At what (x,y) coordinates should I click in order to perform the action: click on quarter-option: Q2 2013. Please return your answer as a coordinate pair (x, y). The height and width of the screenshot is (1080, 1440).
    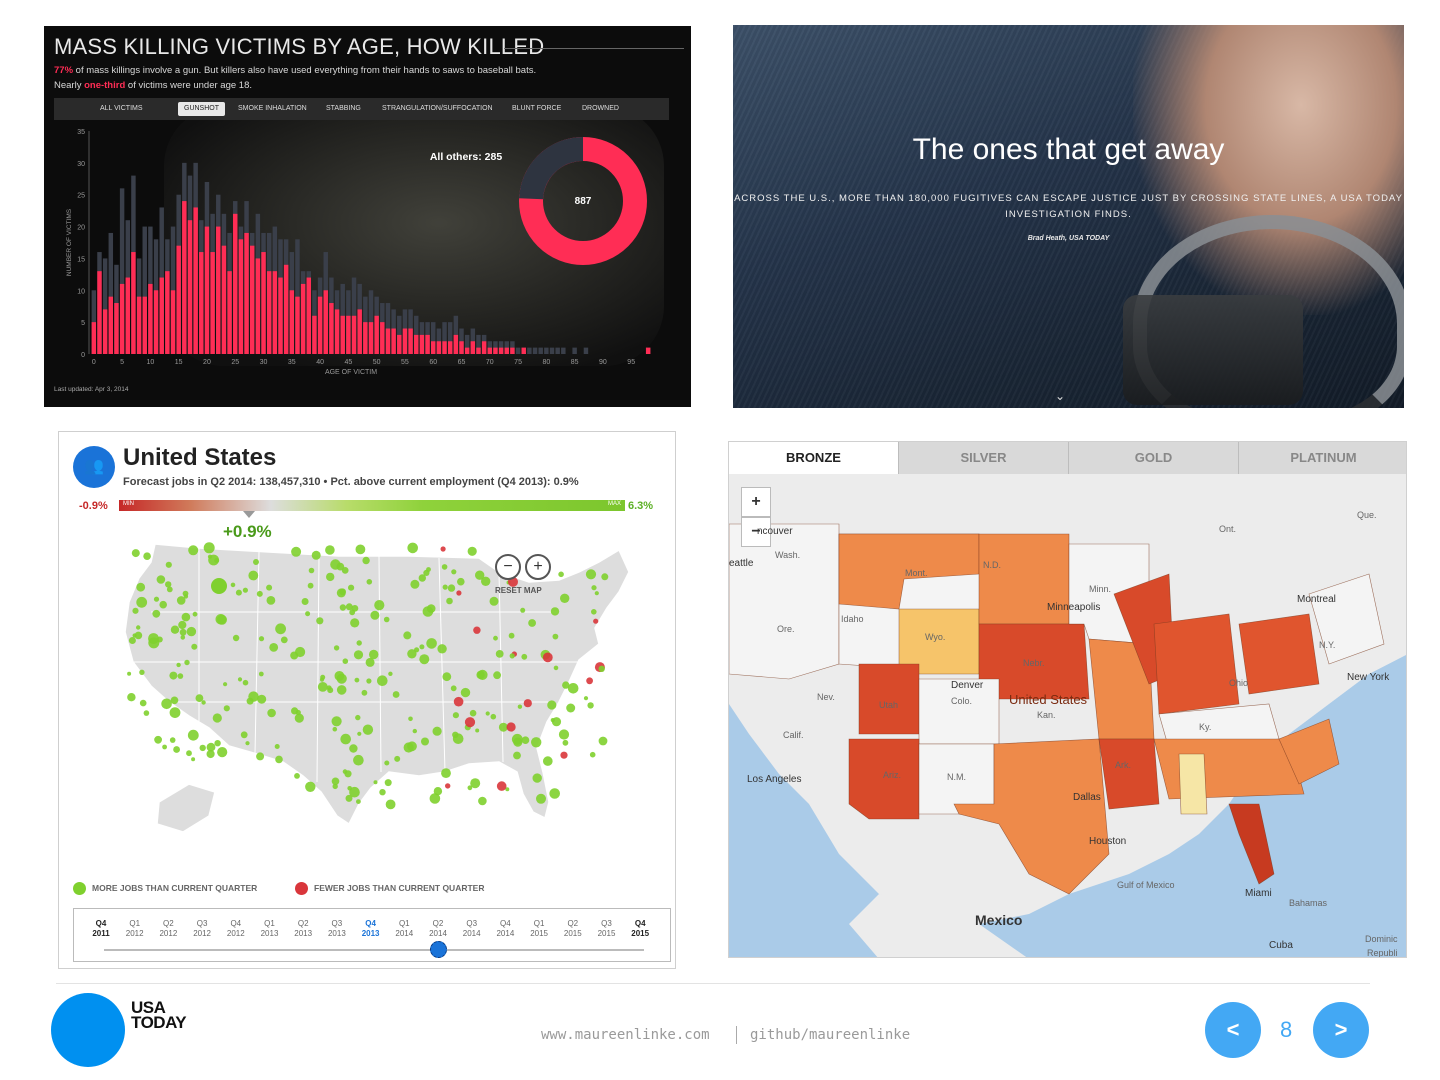
    Looking at the image, I should click on (303, 929).